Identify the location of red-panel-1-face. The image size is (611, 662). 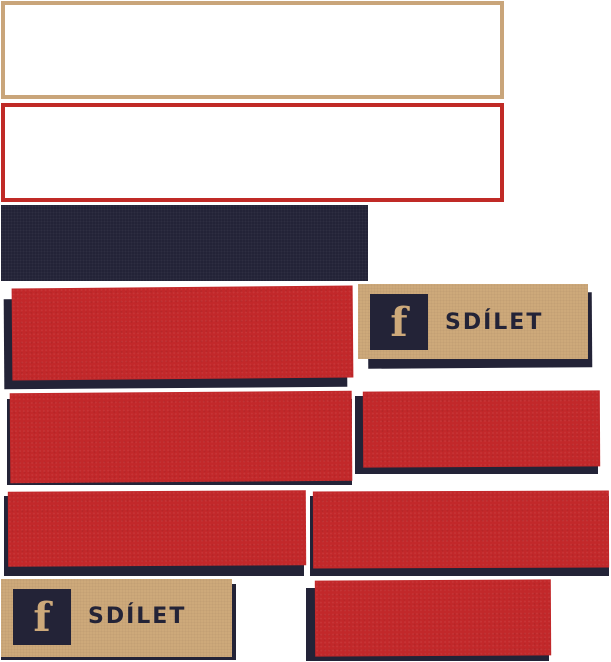
(182, 333).